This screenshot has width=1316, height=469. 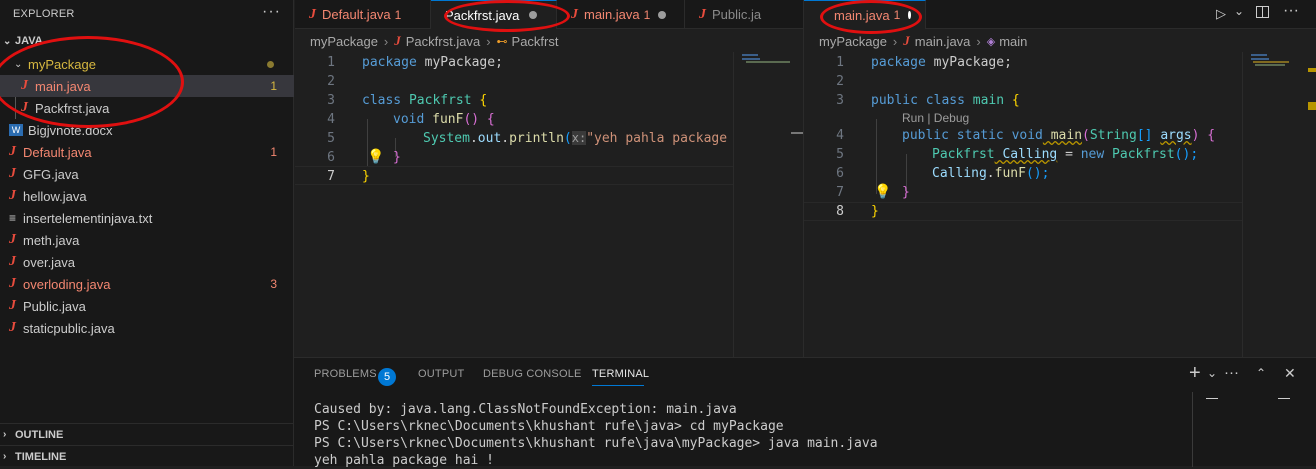 What do you see at coordinates (147, 284) in the screenshot?
I see `tree-item-overloding-java: Joverloding.java 3` at bounding box center [147, 284].